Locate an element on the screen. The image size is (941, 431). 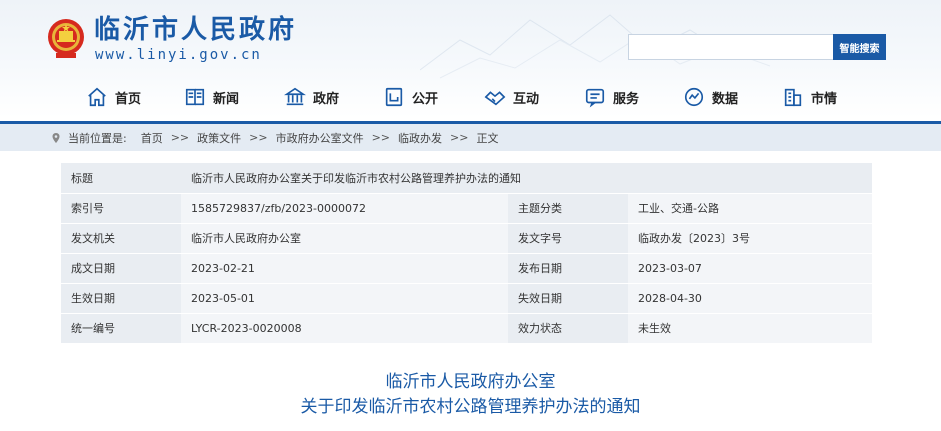
data-icon is located at coordinates (694, 97).